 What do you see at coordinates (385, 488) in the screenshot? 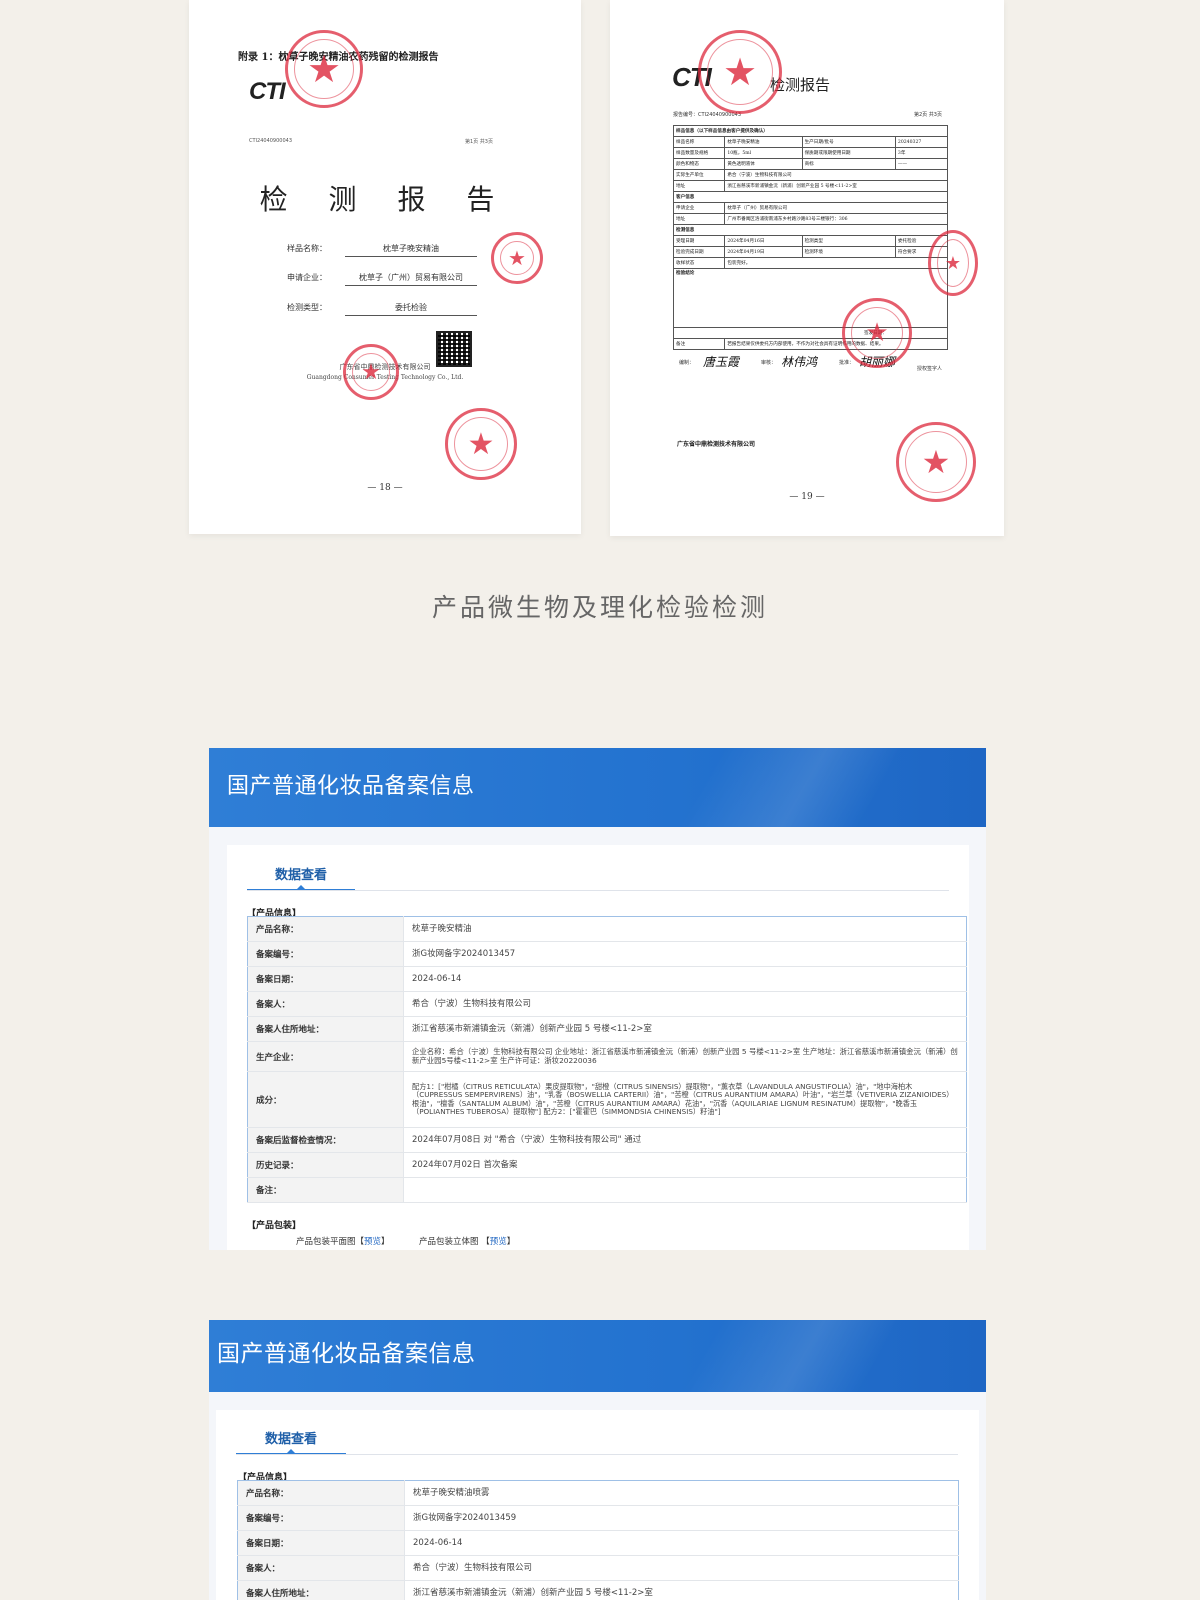
I see `page-number: — 18 —` at bounding box center [385, 488].